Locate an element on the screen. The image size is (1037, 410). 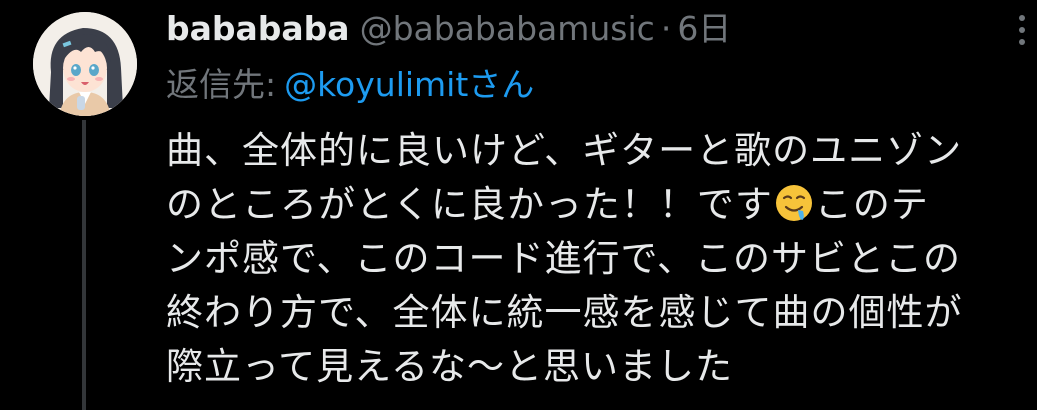
tweet-text-line: 際立って見えるな〜と思いました is located at coordinates (450, 366).